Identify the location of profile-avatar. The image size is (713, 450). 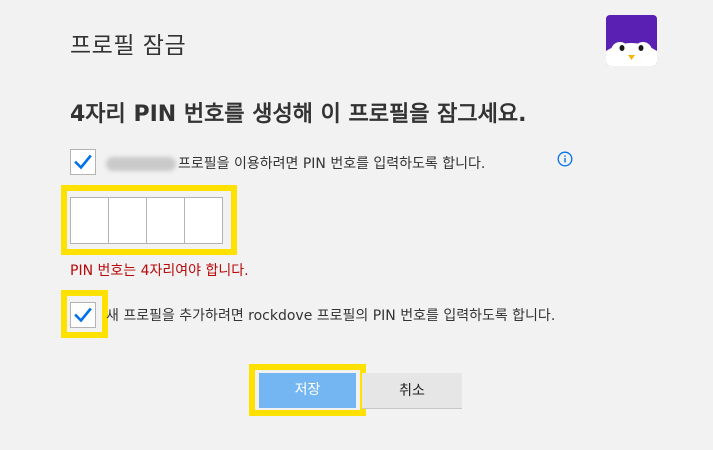
(631, 40).